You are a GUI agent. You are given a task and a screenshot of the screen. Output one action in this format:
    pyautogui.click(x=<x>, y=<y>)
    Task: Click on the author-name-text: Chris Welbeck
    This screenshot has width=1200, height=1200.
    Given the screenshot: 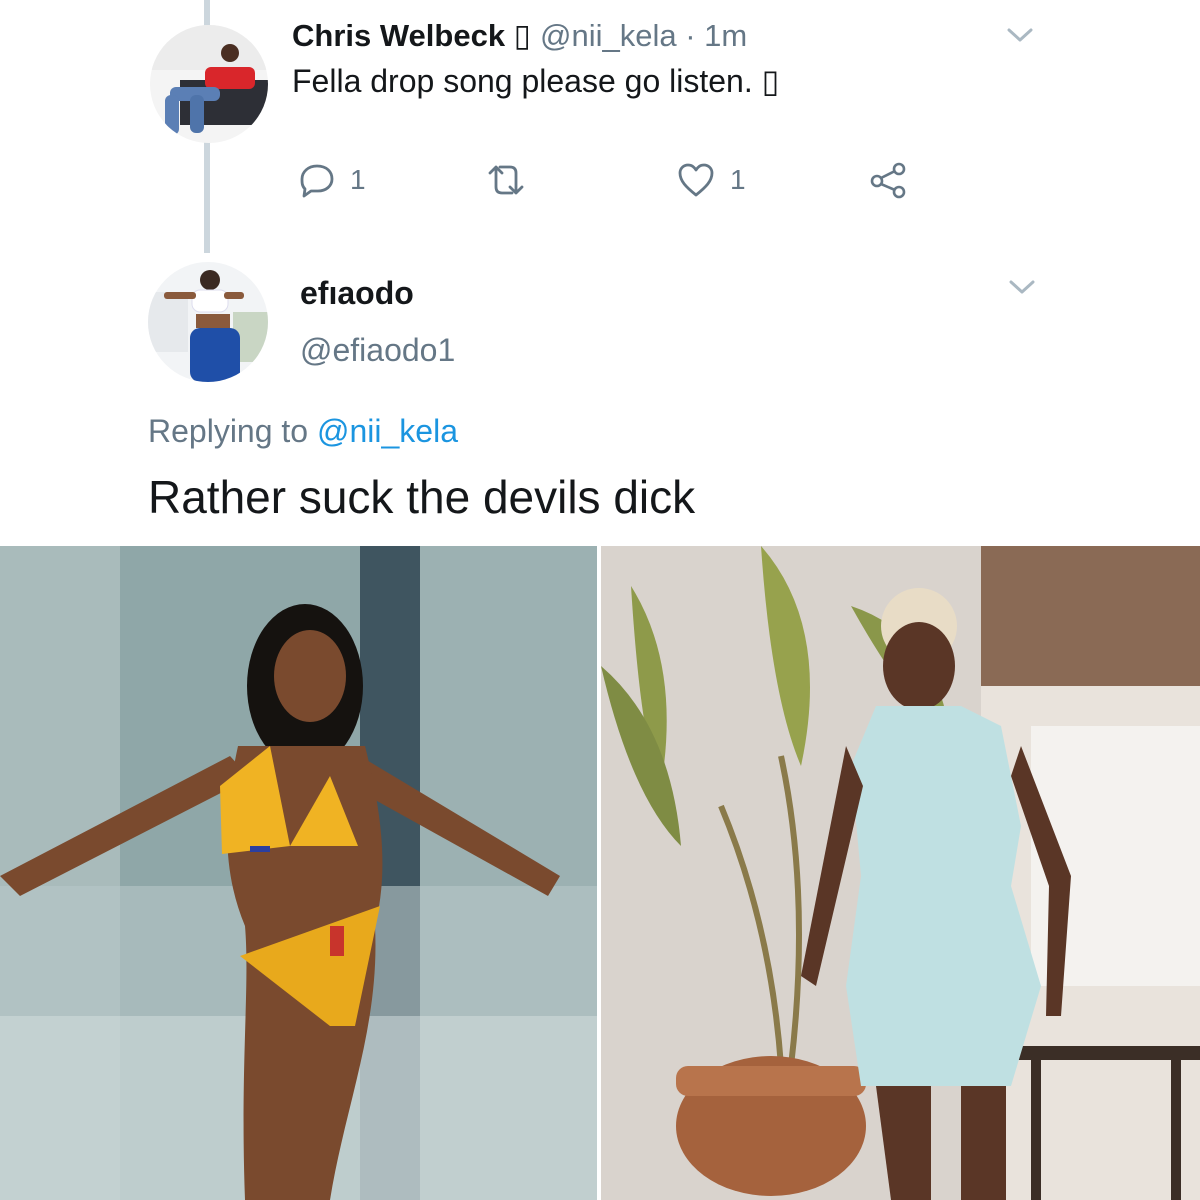 What is the action you would take?
    pyautogui.click(x=398, y=35)
    